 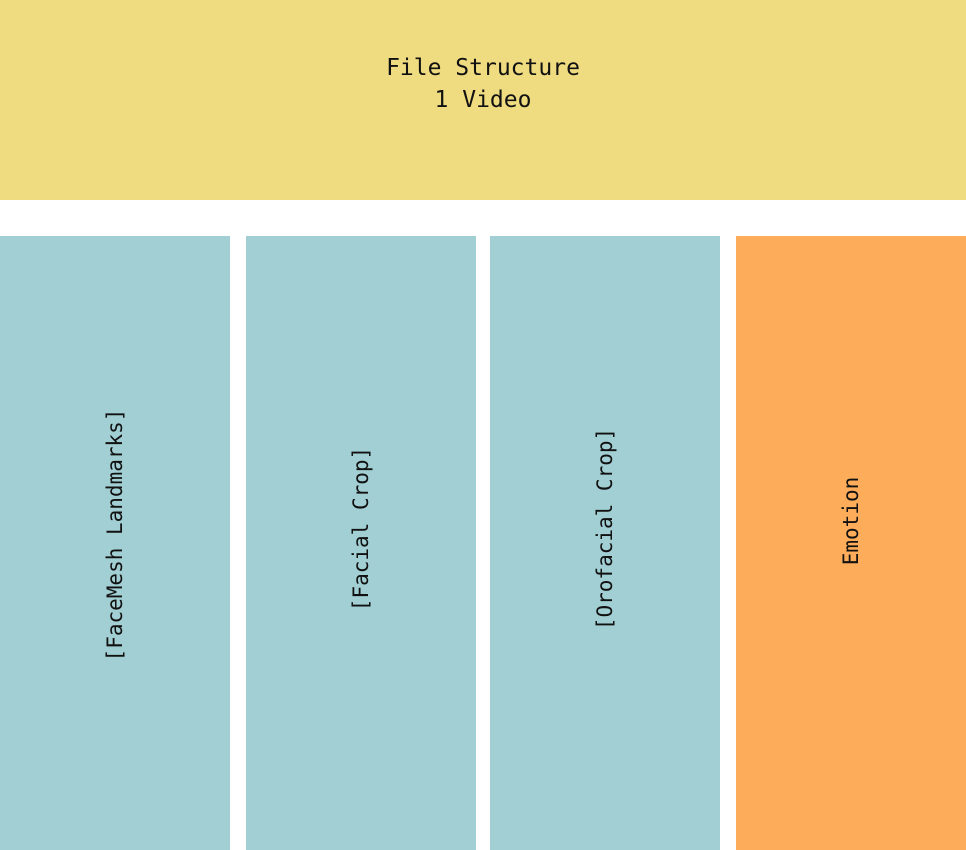 What do you see at coordinates (605, 529) in the screenshot?
I see `orofacial-crop-label: [Orofacial Crop]` at bounding box center [605, 529].